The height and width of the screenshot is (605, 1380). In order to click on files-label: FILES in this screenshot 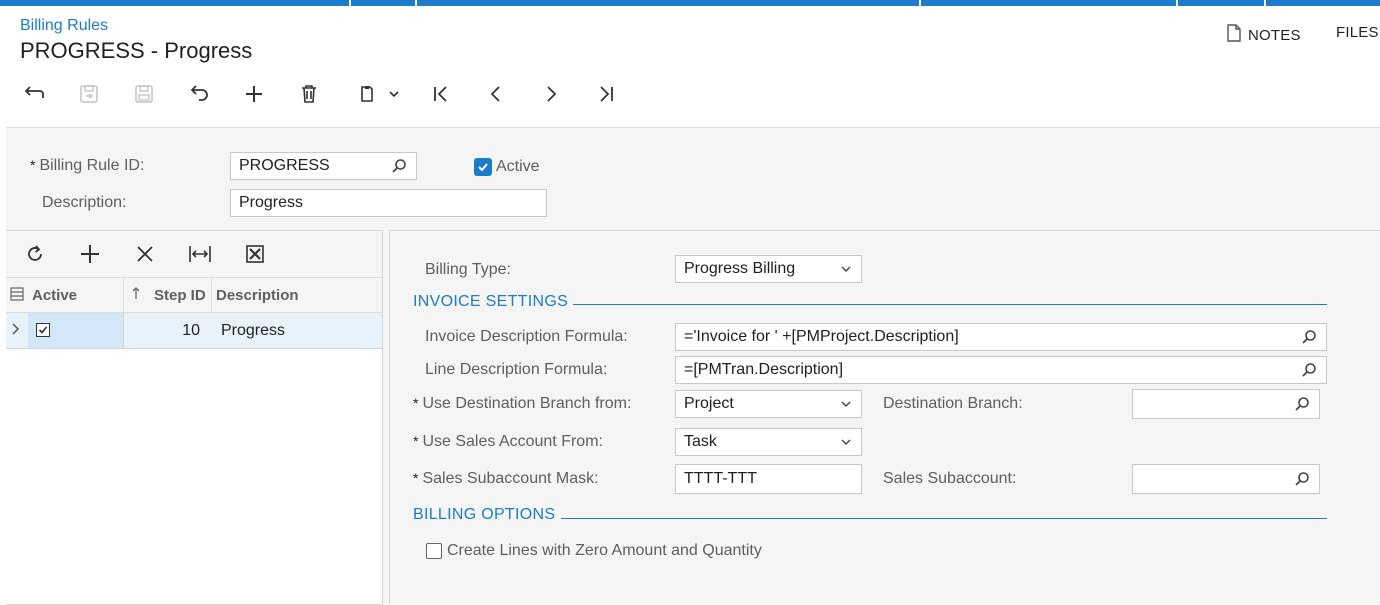, I will do `click(1357, 32)`.